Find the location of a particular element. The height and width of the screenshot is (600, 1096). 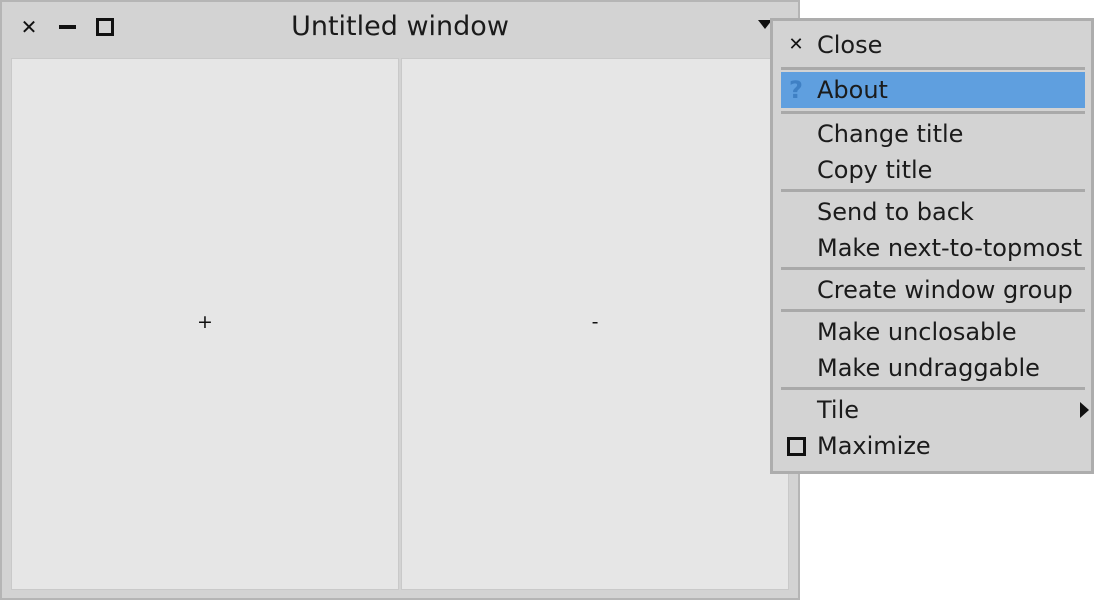

help-icon: ? is located at coordinates (796, 90).